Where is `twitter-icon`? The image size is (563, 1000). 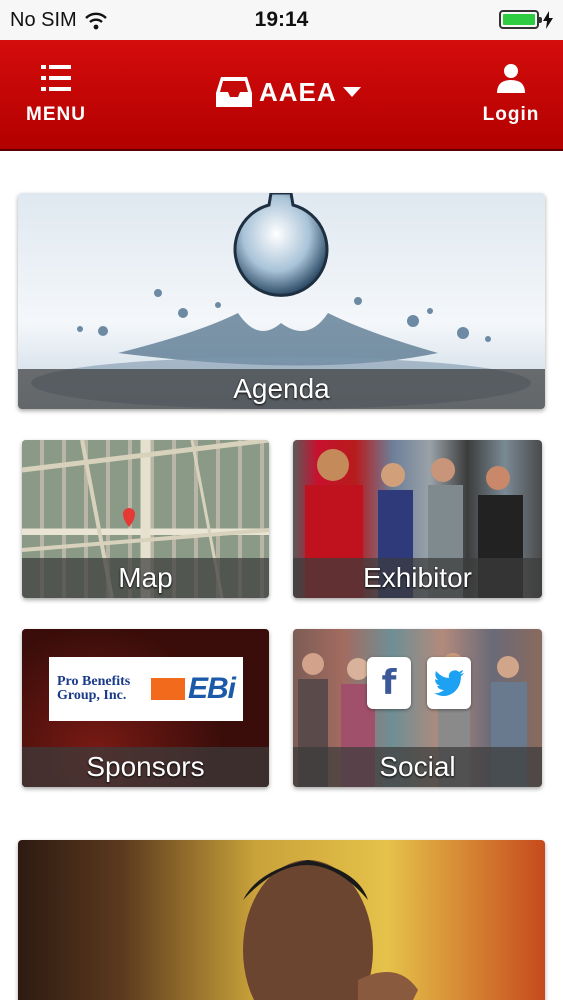 twitter-icon is located at coordinates (449, 683).